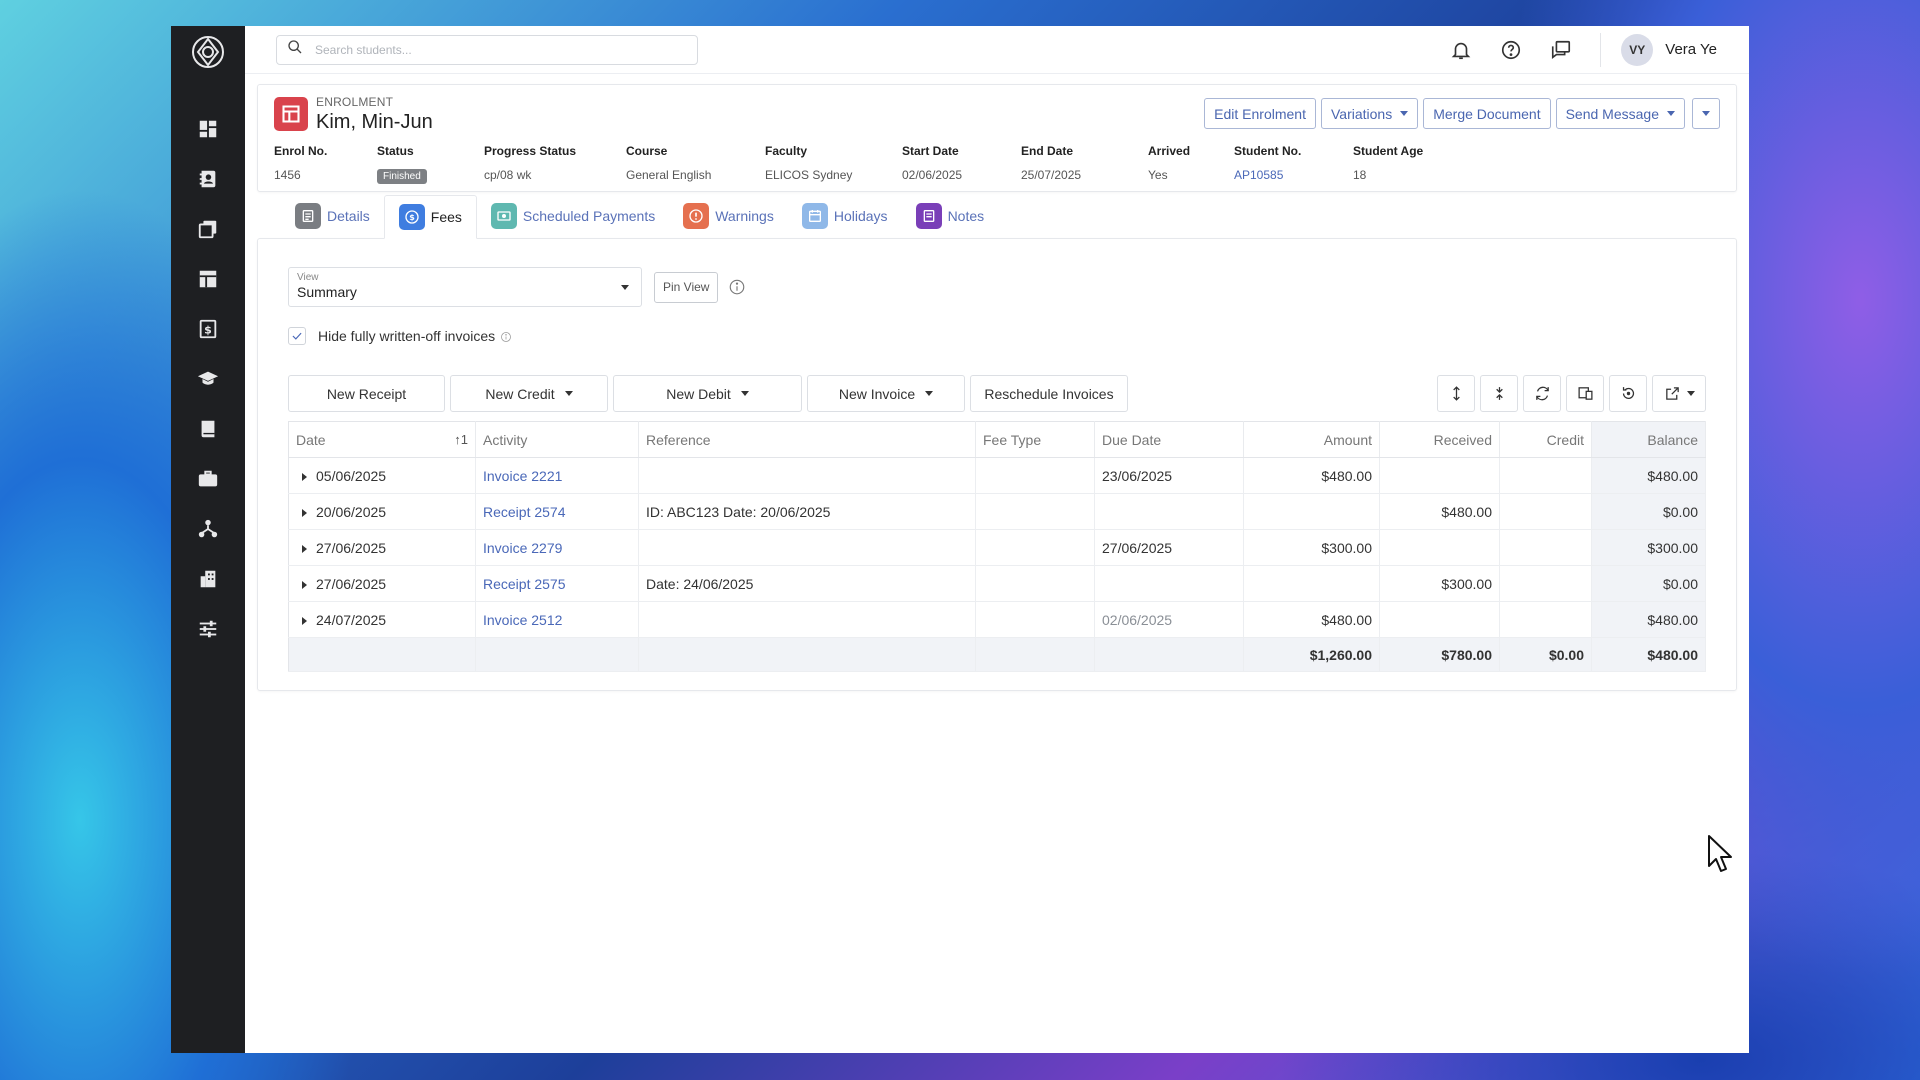  What do you see at coordinates (1311, 439) in the screenshot?
I see `column-amount: Amount` at bounding box center [1311, 439].